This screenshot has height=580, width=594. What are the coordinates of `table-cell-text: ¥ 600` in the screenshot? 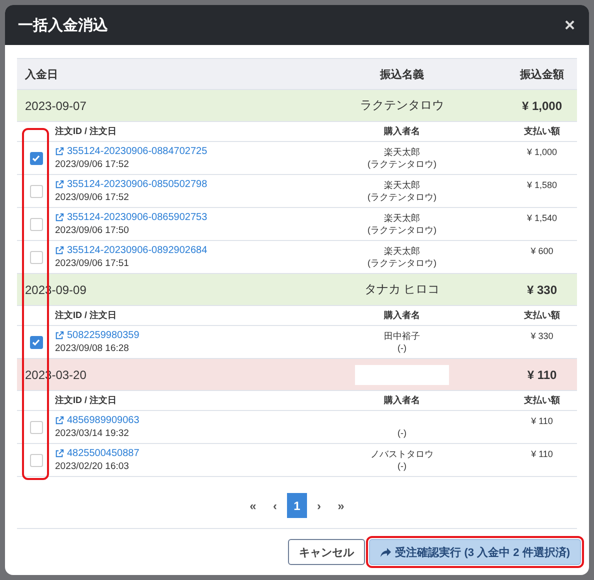 It's located at (542, 250).